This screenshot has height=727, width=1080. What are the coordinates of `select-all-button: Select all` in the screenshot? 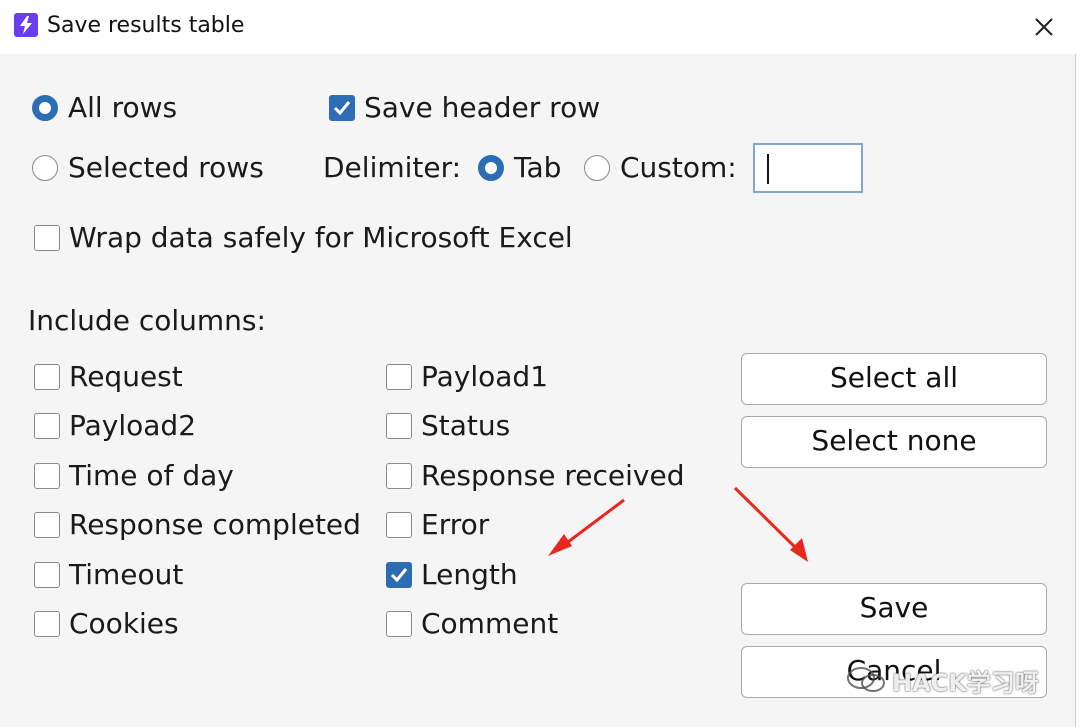 It's located at (894, 379).